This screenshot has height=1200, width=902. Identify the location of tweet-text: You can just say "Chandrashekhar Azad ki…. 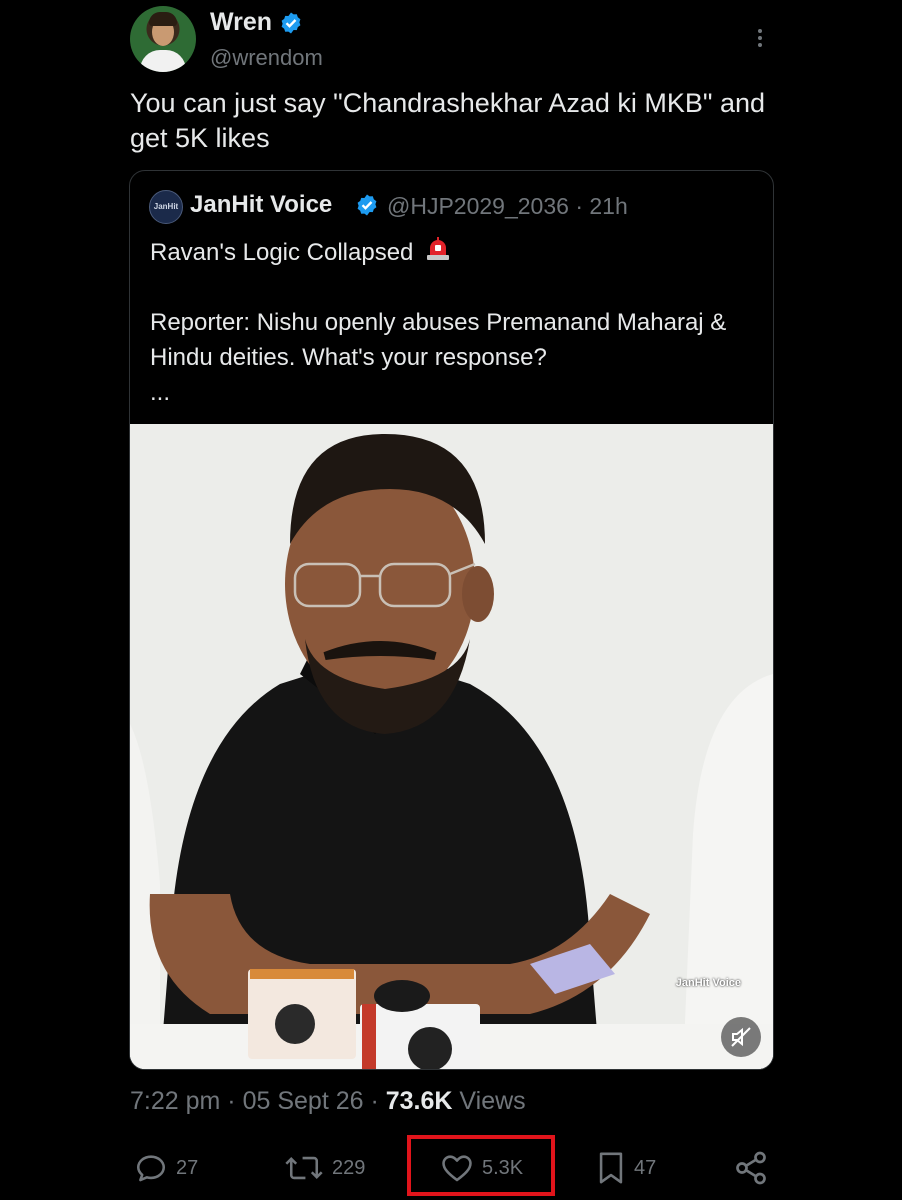
(448, 120).